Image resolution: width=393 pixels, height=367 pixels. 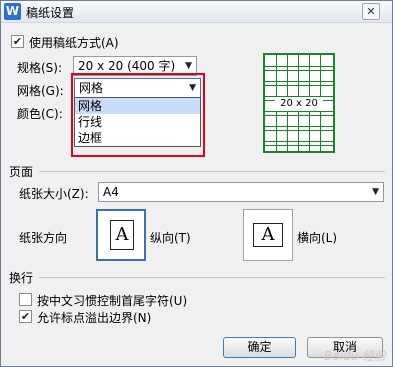 What do you see at coordinates (17, 41) in the screenshot?
I see `use-grid-checkbox: ✔` at bounding box center [17, 41].